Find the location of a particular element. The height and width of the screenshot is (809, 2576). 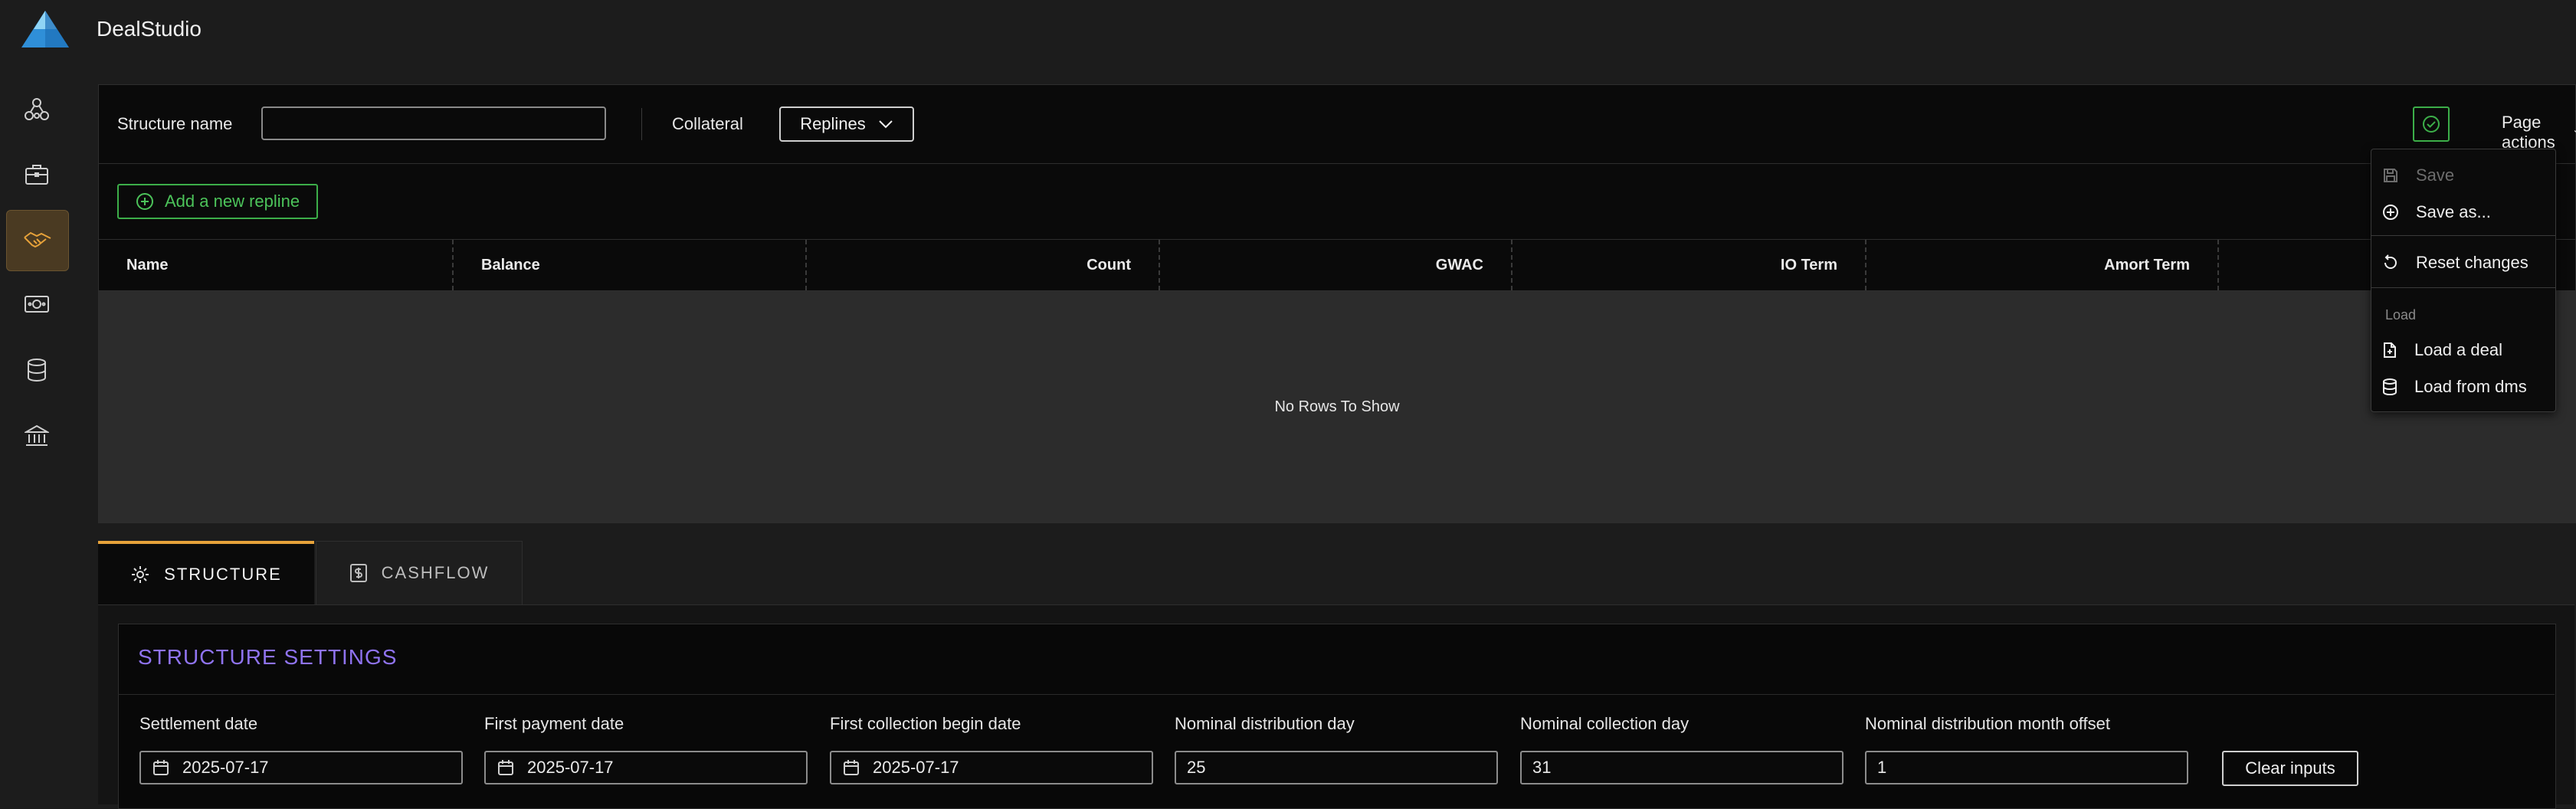

structure-settings-title: STRUCTURE SETTINGS is located at coordinates (268, 657).